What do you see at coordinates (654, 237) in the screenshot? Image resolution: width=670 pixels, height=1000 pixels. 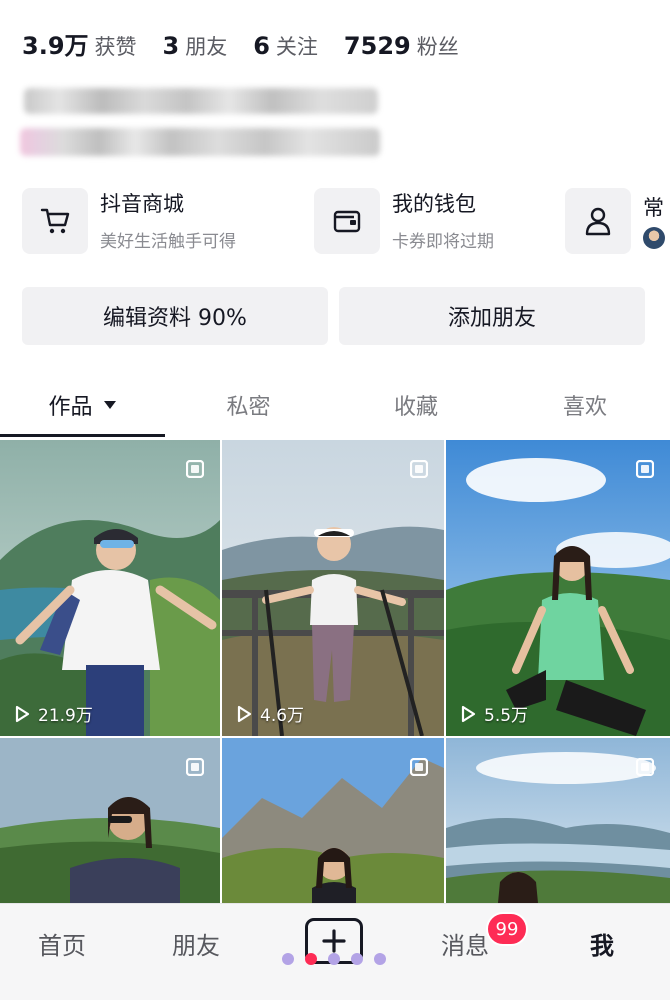 I see `avatar` at bounding box center [654, 237].